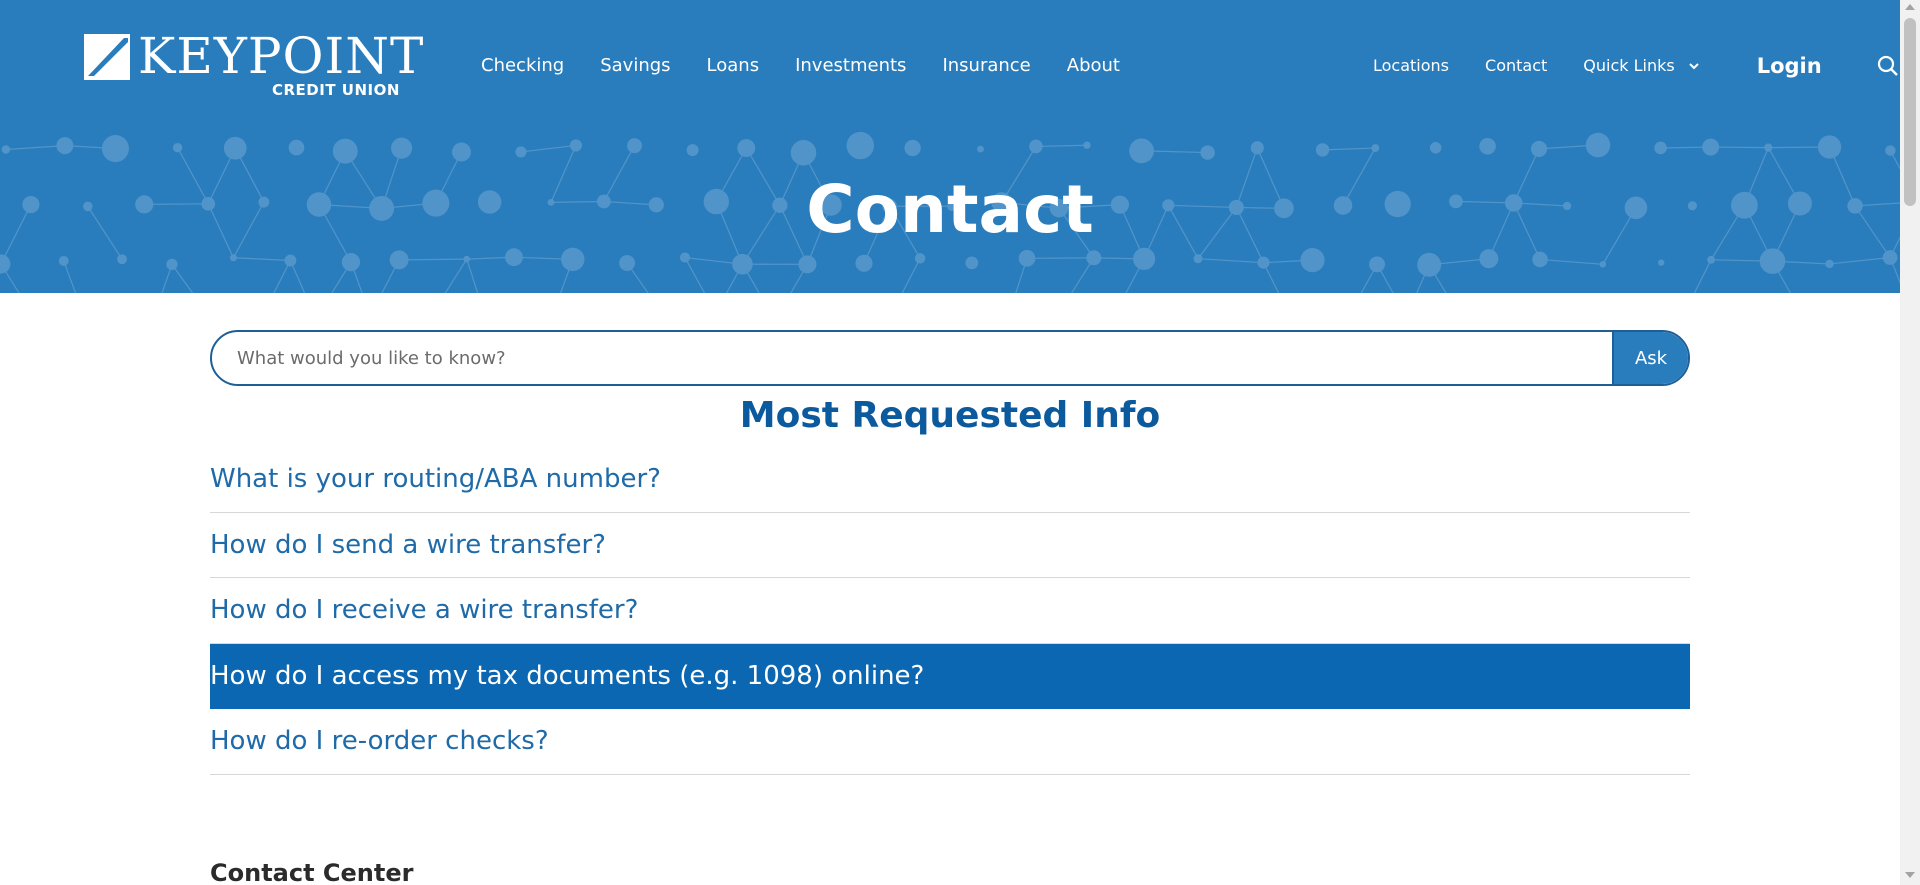  I want to click on quick-links-dropdown: Quick Links, so click(1641, 66).